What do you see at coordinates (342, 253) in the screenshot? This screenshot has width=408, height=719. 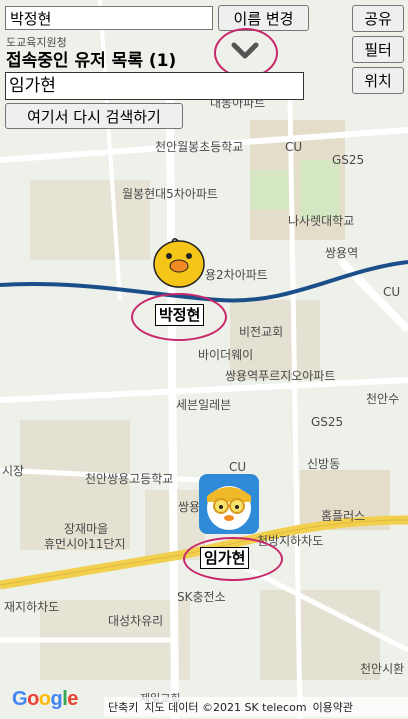 I see `map-label: 쌍용역` at bounding box center [342, 253].